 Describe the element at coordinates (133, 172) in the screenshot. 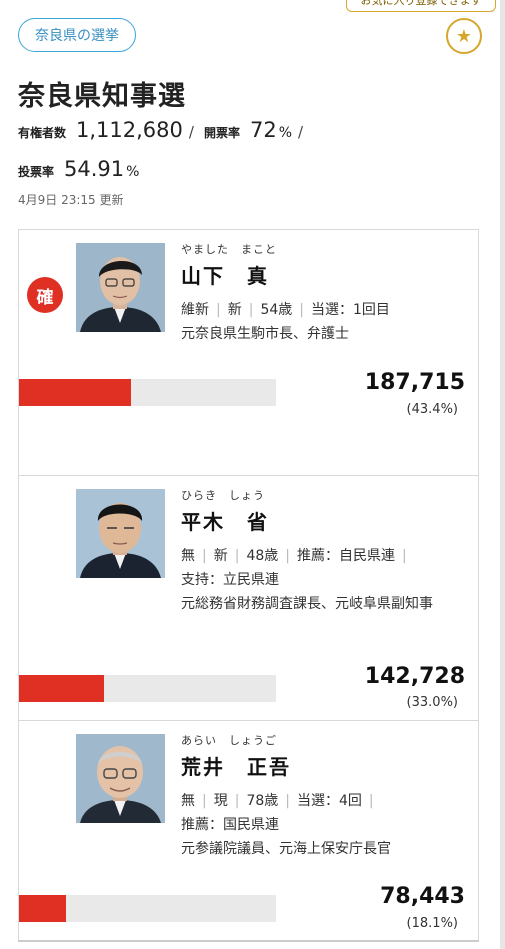

I see `turnout-unit: %` at that location.